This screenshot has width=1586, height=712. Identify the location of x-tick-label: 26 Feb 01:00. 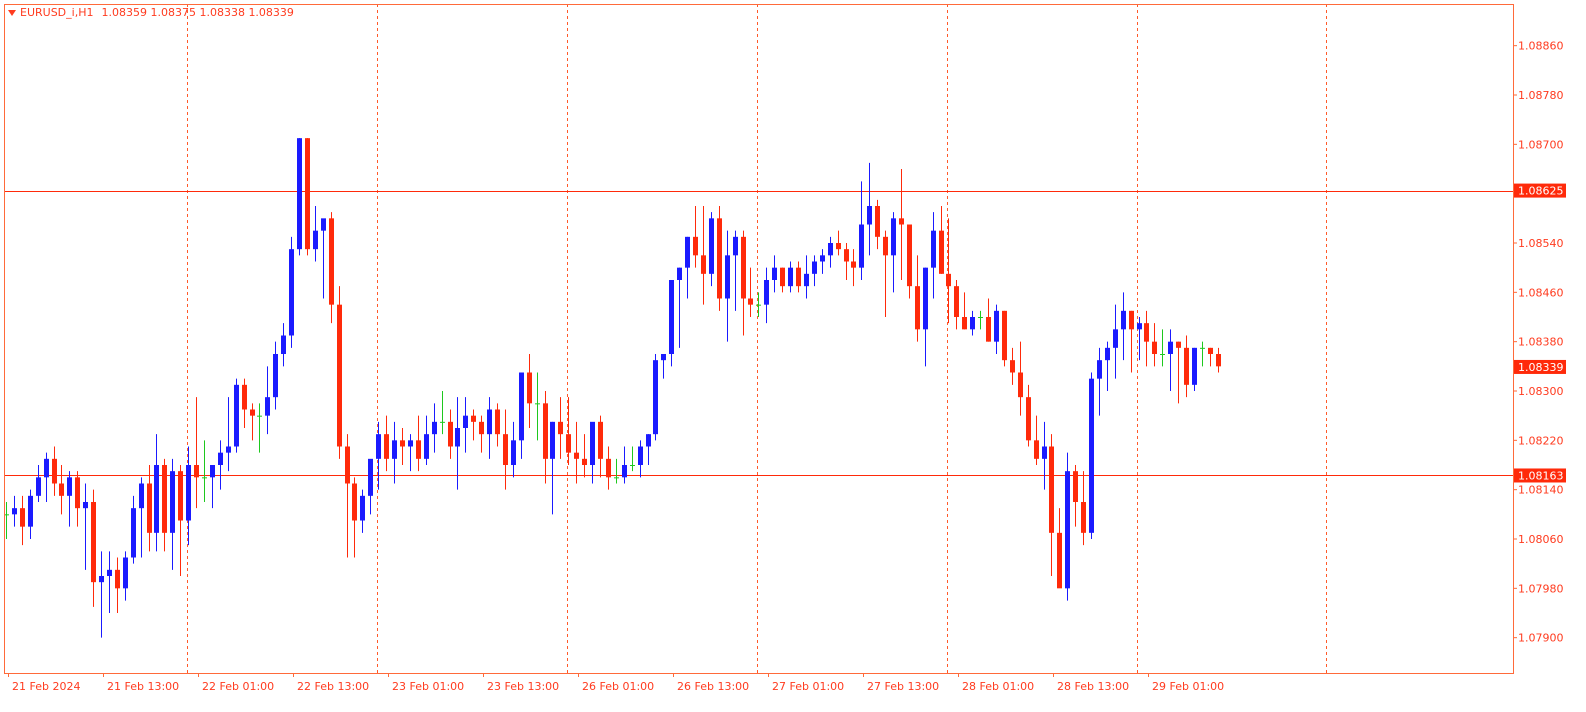
(618, 686).